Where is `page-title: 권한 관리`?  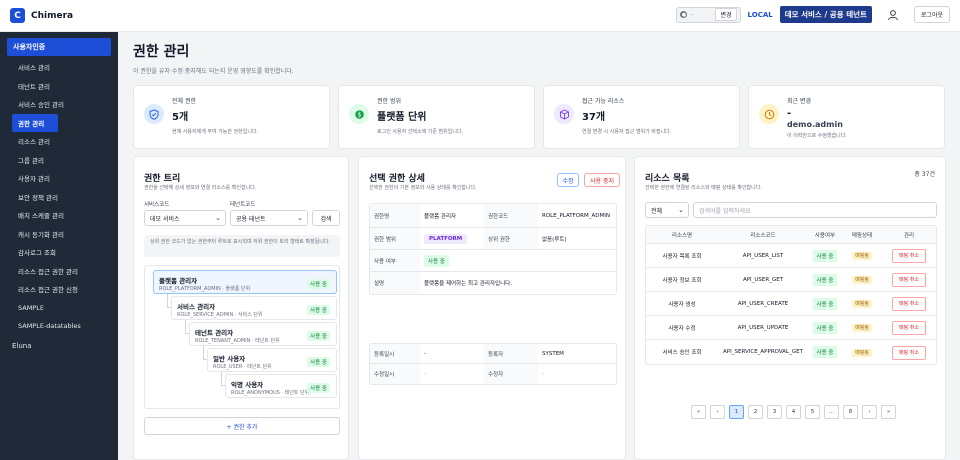 page-title: 권한 관리 is located at coordinates (161, 52).